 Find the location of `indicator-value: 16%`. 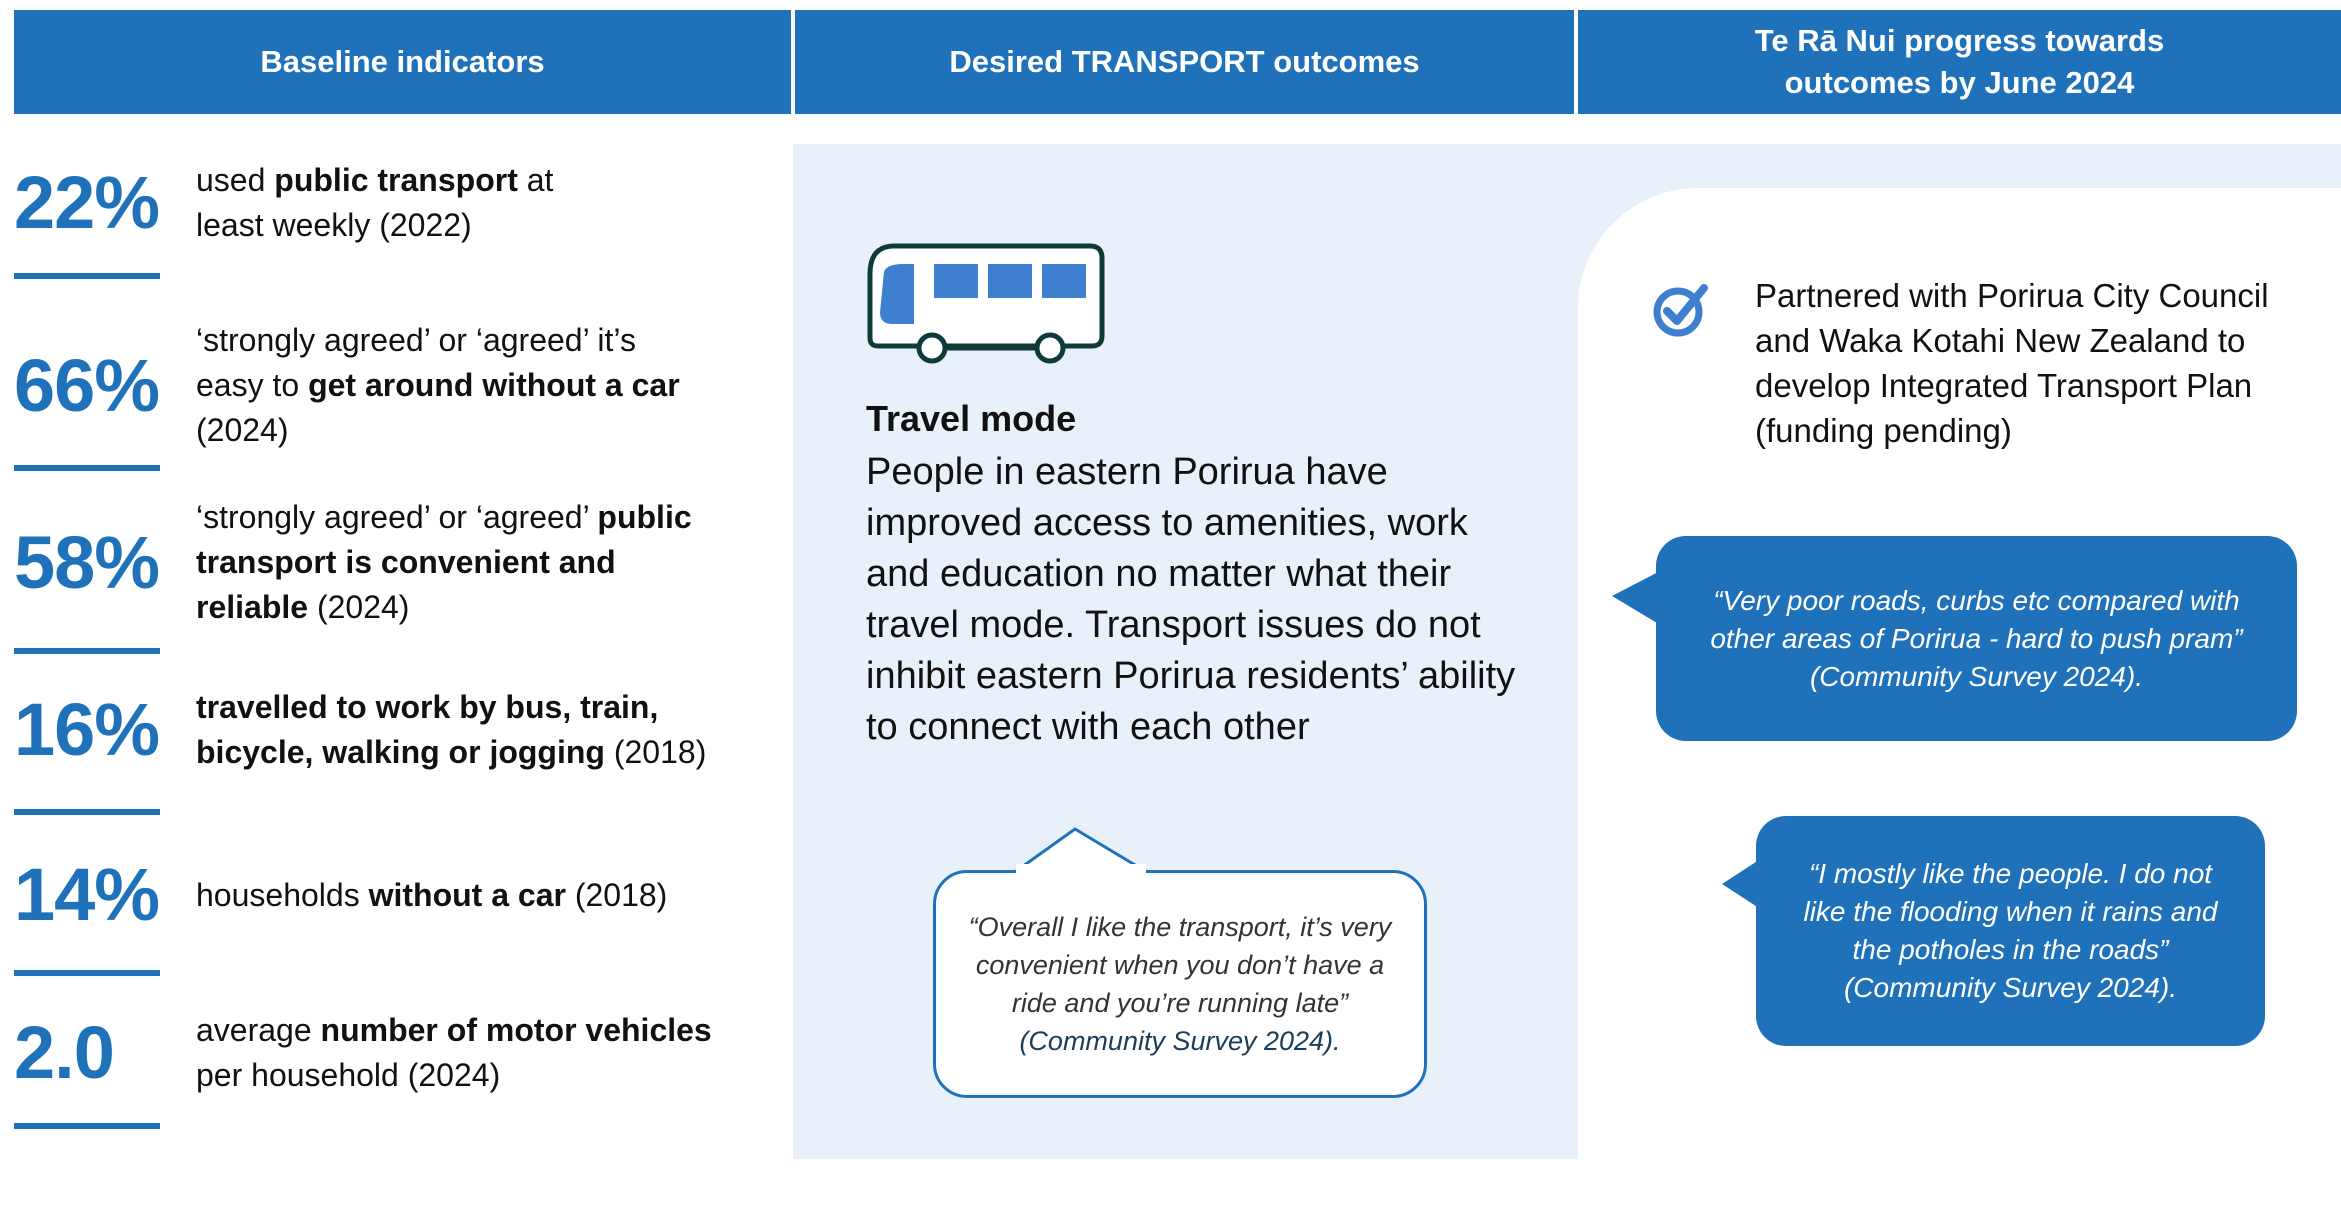

indicator-value: 16% is located at coordinates (87, 729).